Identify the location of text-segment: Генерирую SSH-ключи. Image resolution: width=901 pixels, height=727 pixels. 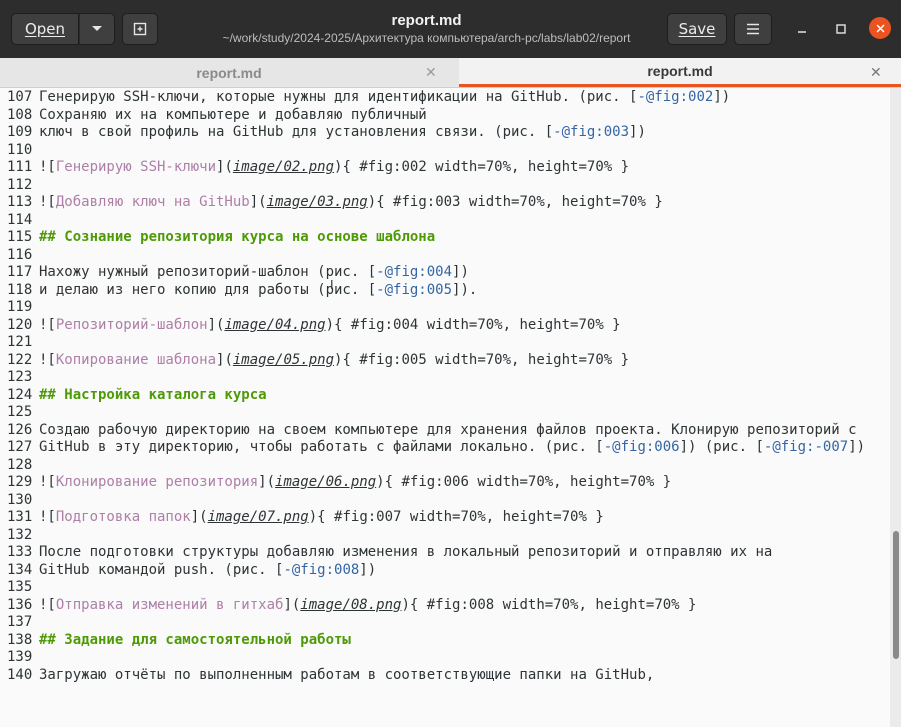
(136, 167).